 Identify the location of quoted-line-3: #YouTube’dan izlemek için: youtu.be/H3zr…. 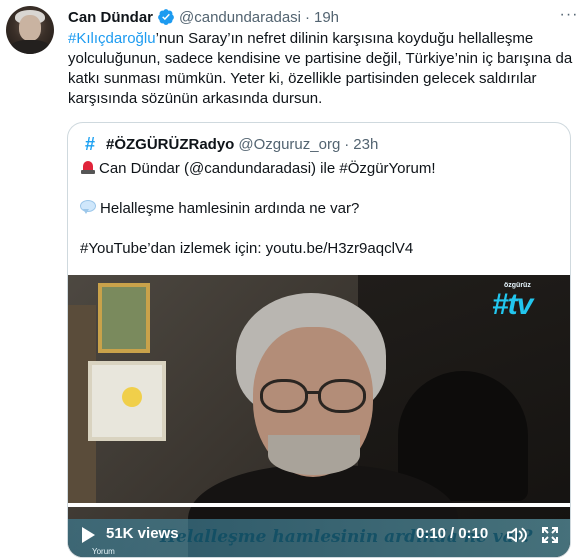
(247, 248).